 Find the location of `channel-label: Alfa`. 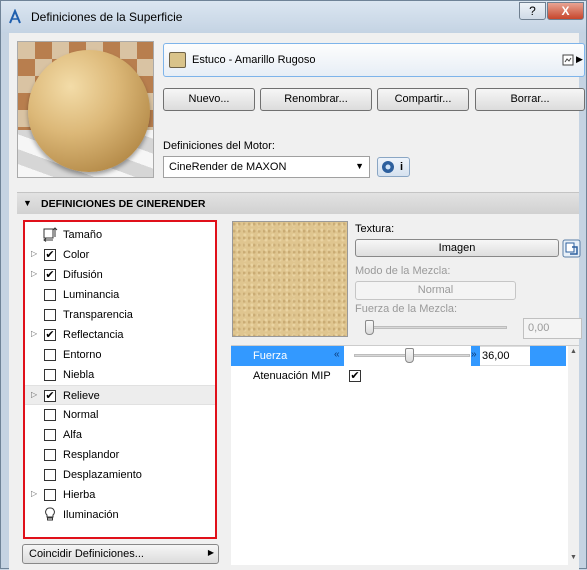

channel-label: Alfa is located at coordinates (72, 435).